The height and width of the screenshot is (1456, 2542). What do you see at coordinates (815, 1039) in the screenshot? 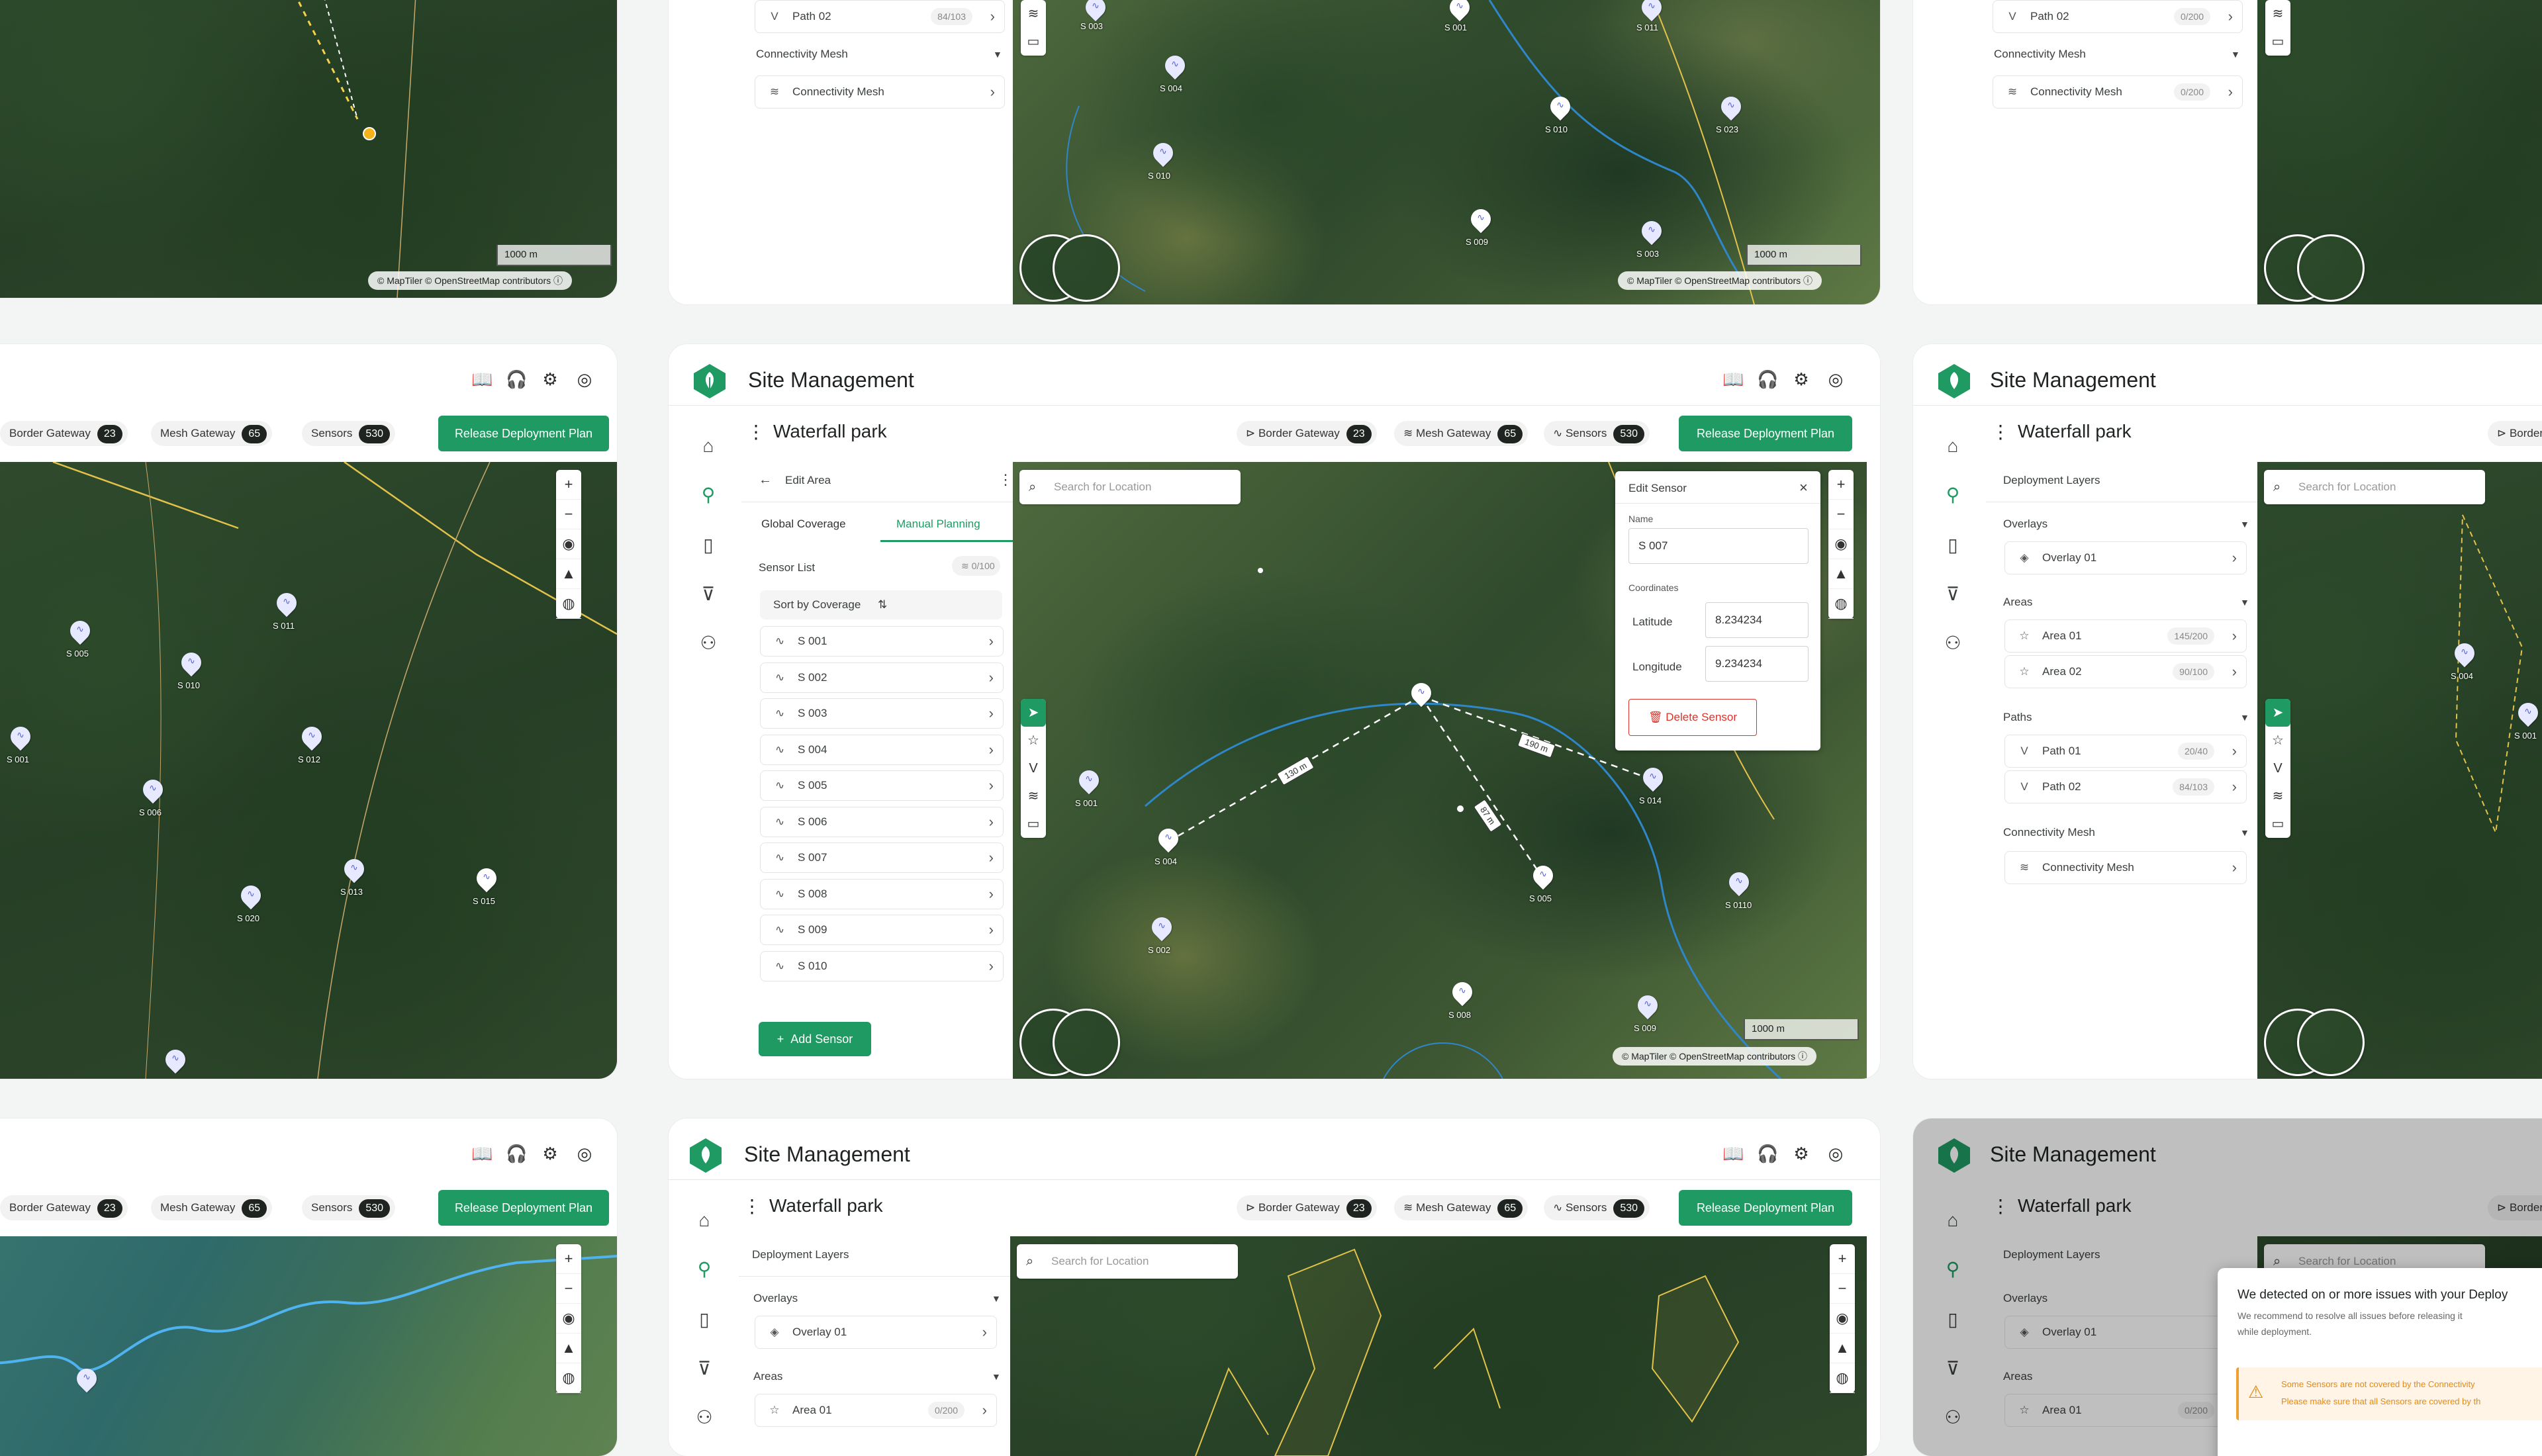
I see `add-sensor-button: + Add Sensor` at bounding box center [815, 1039].